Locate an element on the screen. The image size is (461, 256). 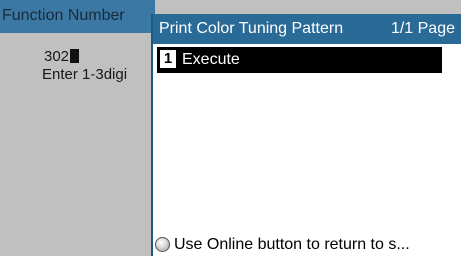
function-number-field: 302 is located at coordinates (62, 56).